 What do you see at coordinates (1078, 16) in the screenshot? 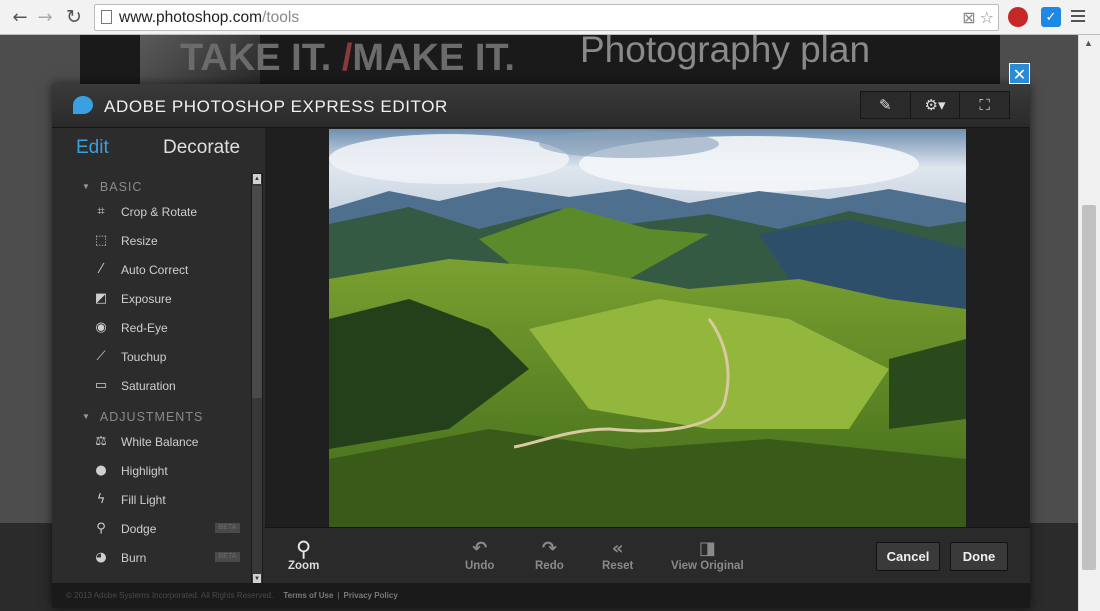
I see `browser-menu-icon` at bounding box center [1078, 16].